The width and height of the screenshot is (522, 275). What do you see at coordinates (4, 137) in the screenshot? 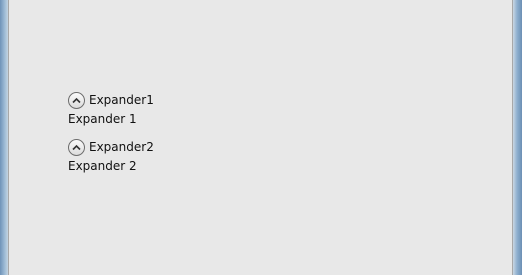
I see `window-frame-left` at bounding box center [4, 137].